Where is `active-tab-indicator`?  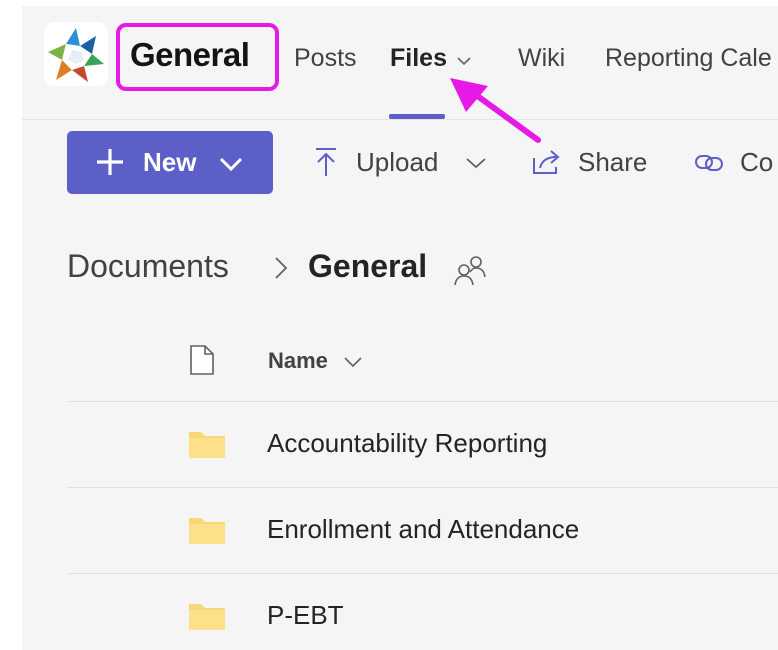
active-tab-indicator is located at coordinates (417, 116).